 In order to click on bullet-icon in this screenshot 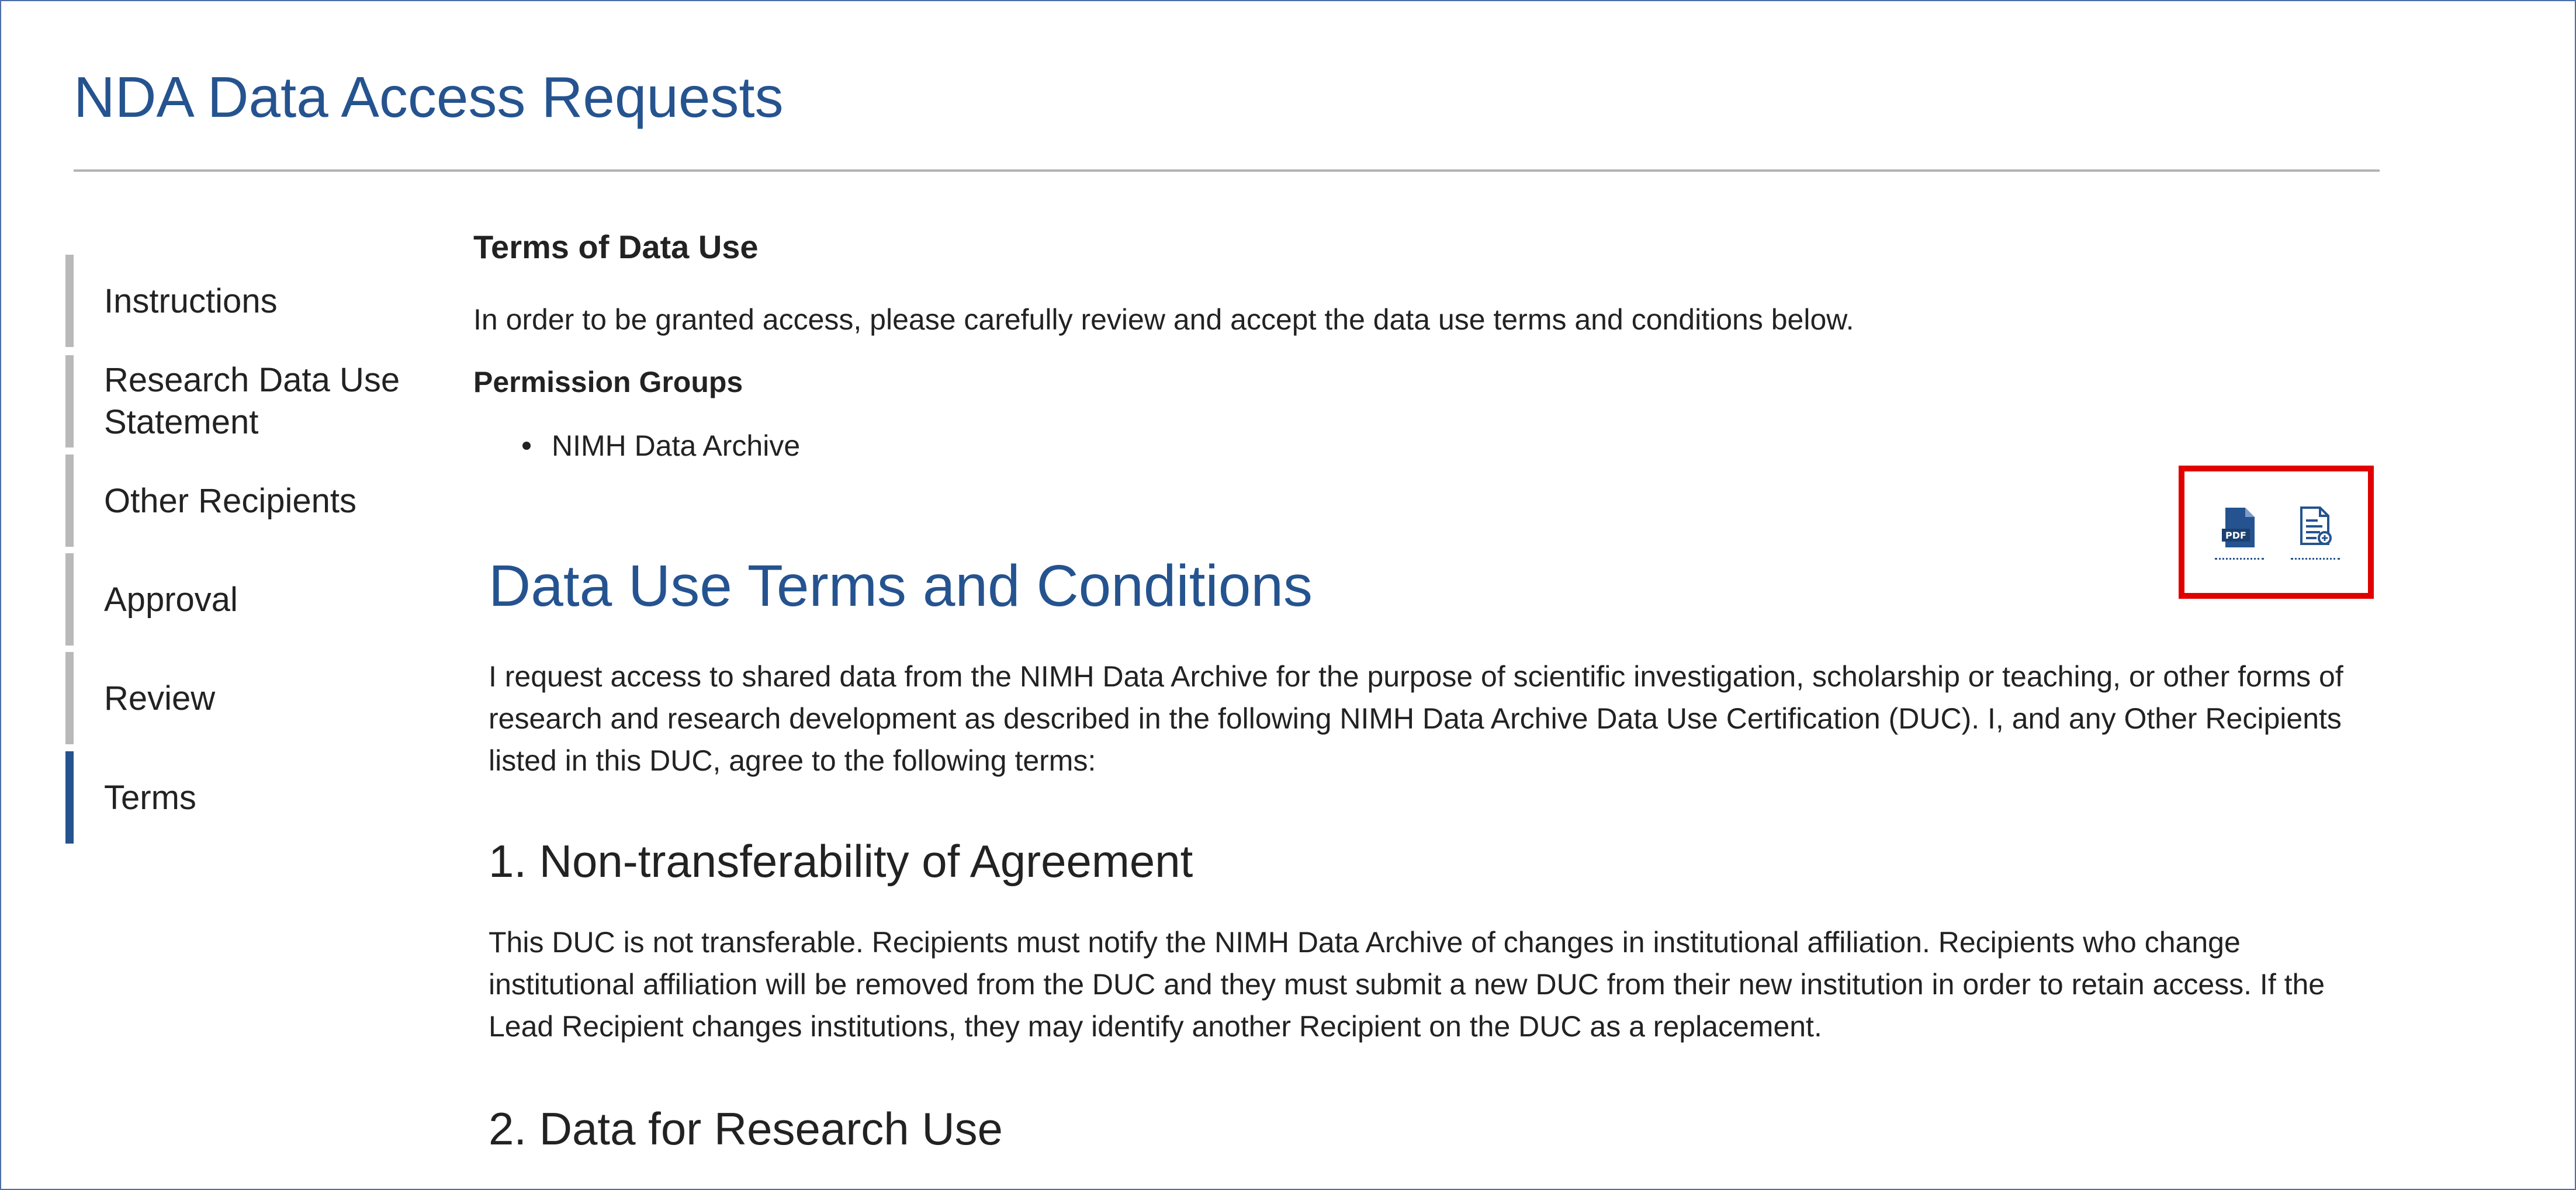, I will do `click(527, 446)`.